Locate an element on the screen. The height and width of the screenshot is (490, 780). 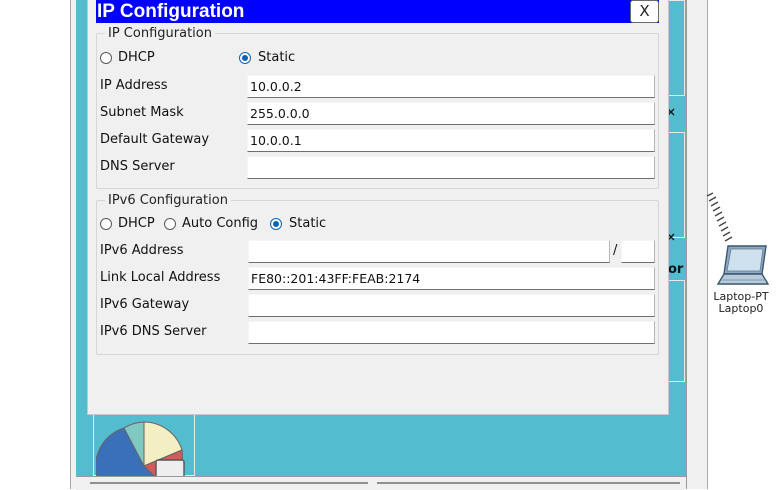
link-local-address-label: Link Local Address is located at coordinates (160, 277).